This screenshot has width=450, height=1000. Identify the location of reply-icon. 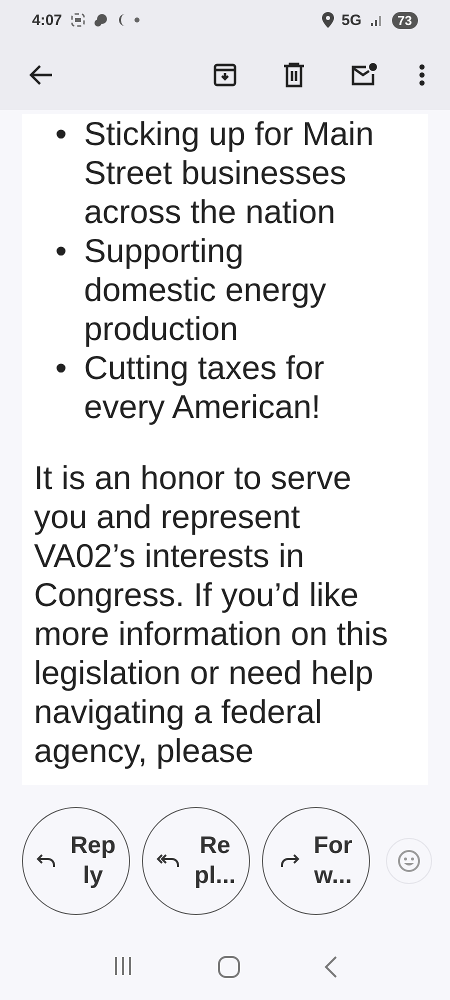
(46, 861).